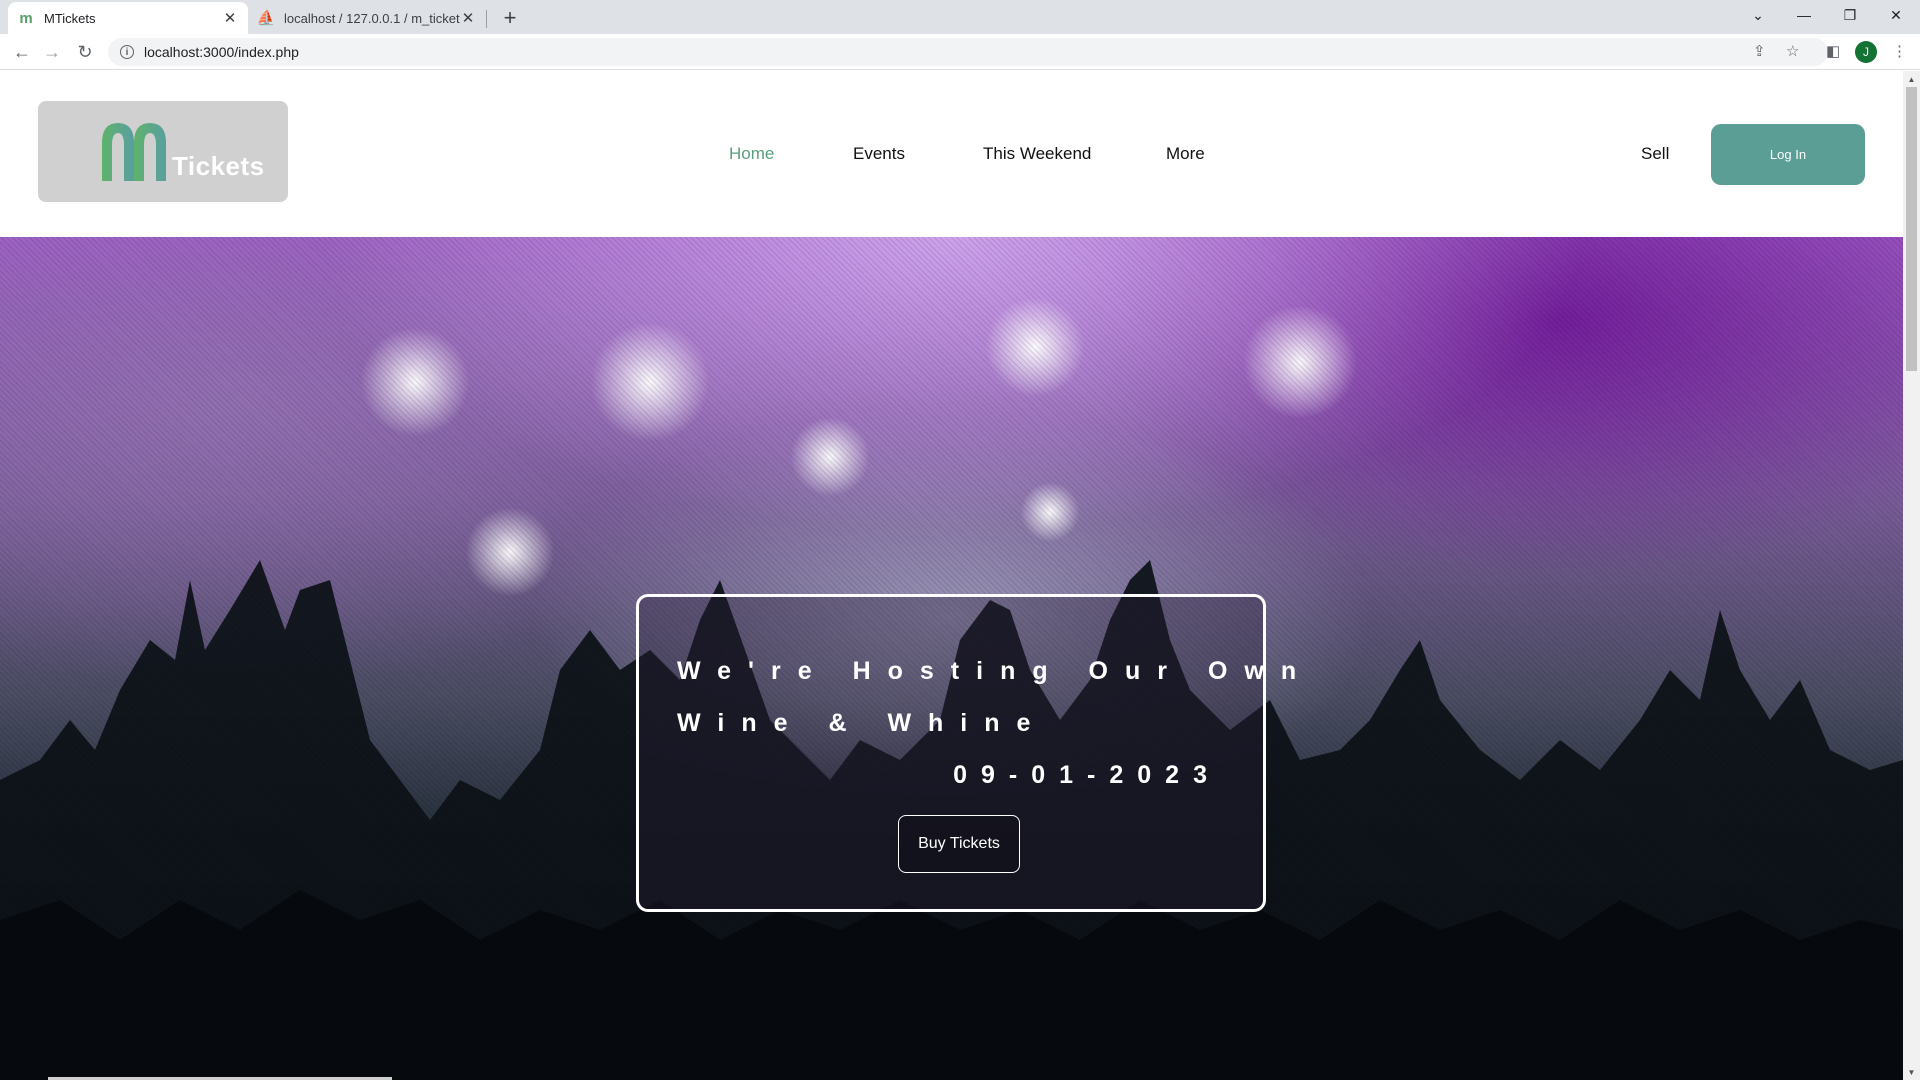 The width and height of the screenshot is (1920, 1080). I want to click on restore-icon: ❐, so click(1850, 15).